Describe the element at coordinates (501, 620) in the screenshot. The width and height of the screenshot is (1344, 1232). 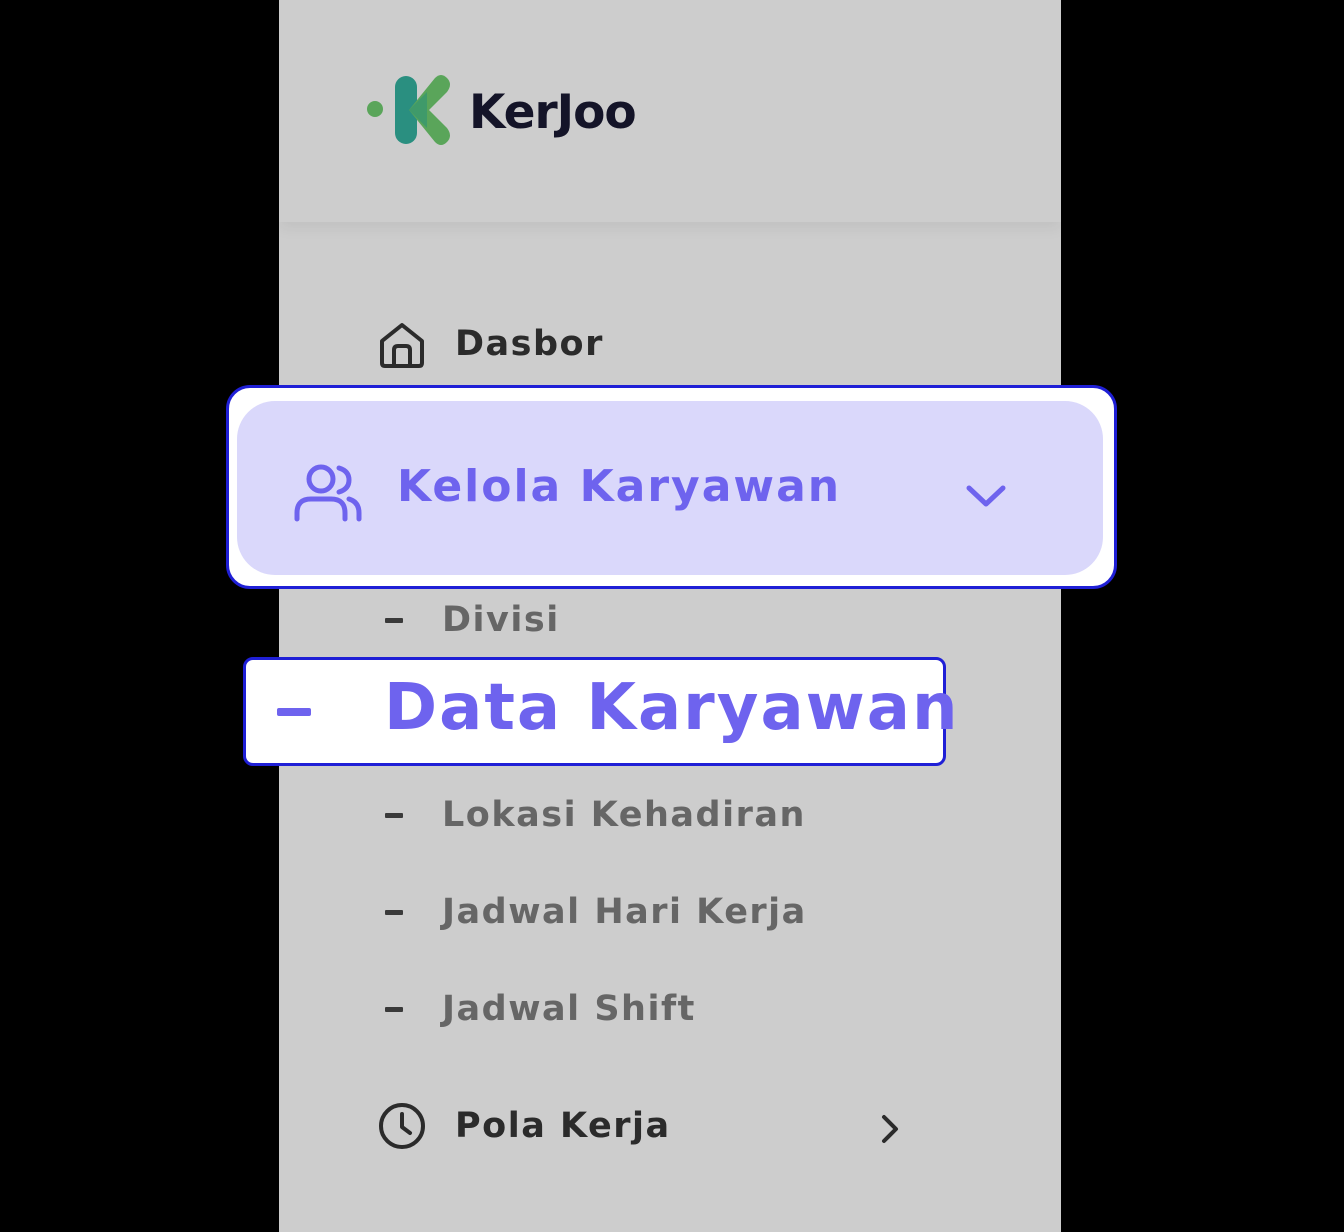
I see `submenu-item-label: Divisi` at that location.